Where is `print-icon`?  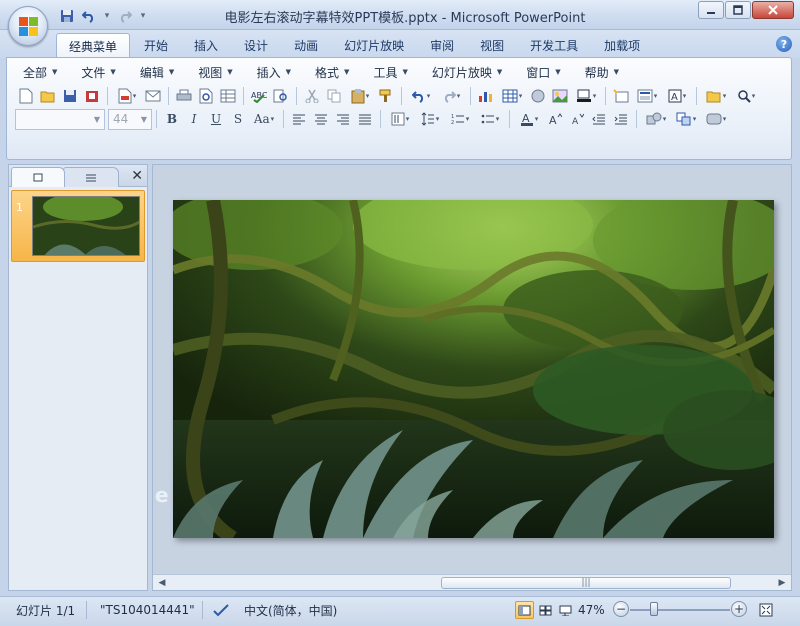 print-icon is located at coordinates (184, 96).